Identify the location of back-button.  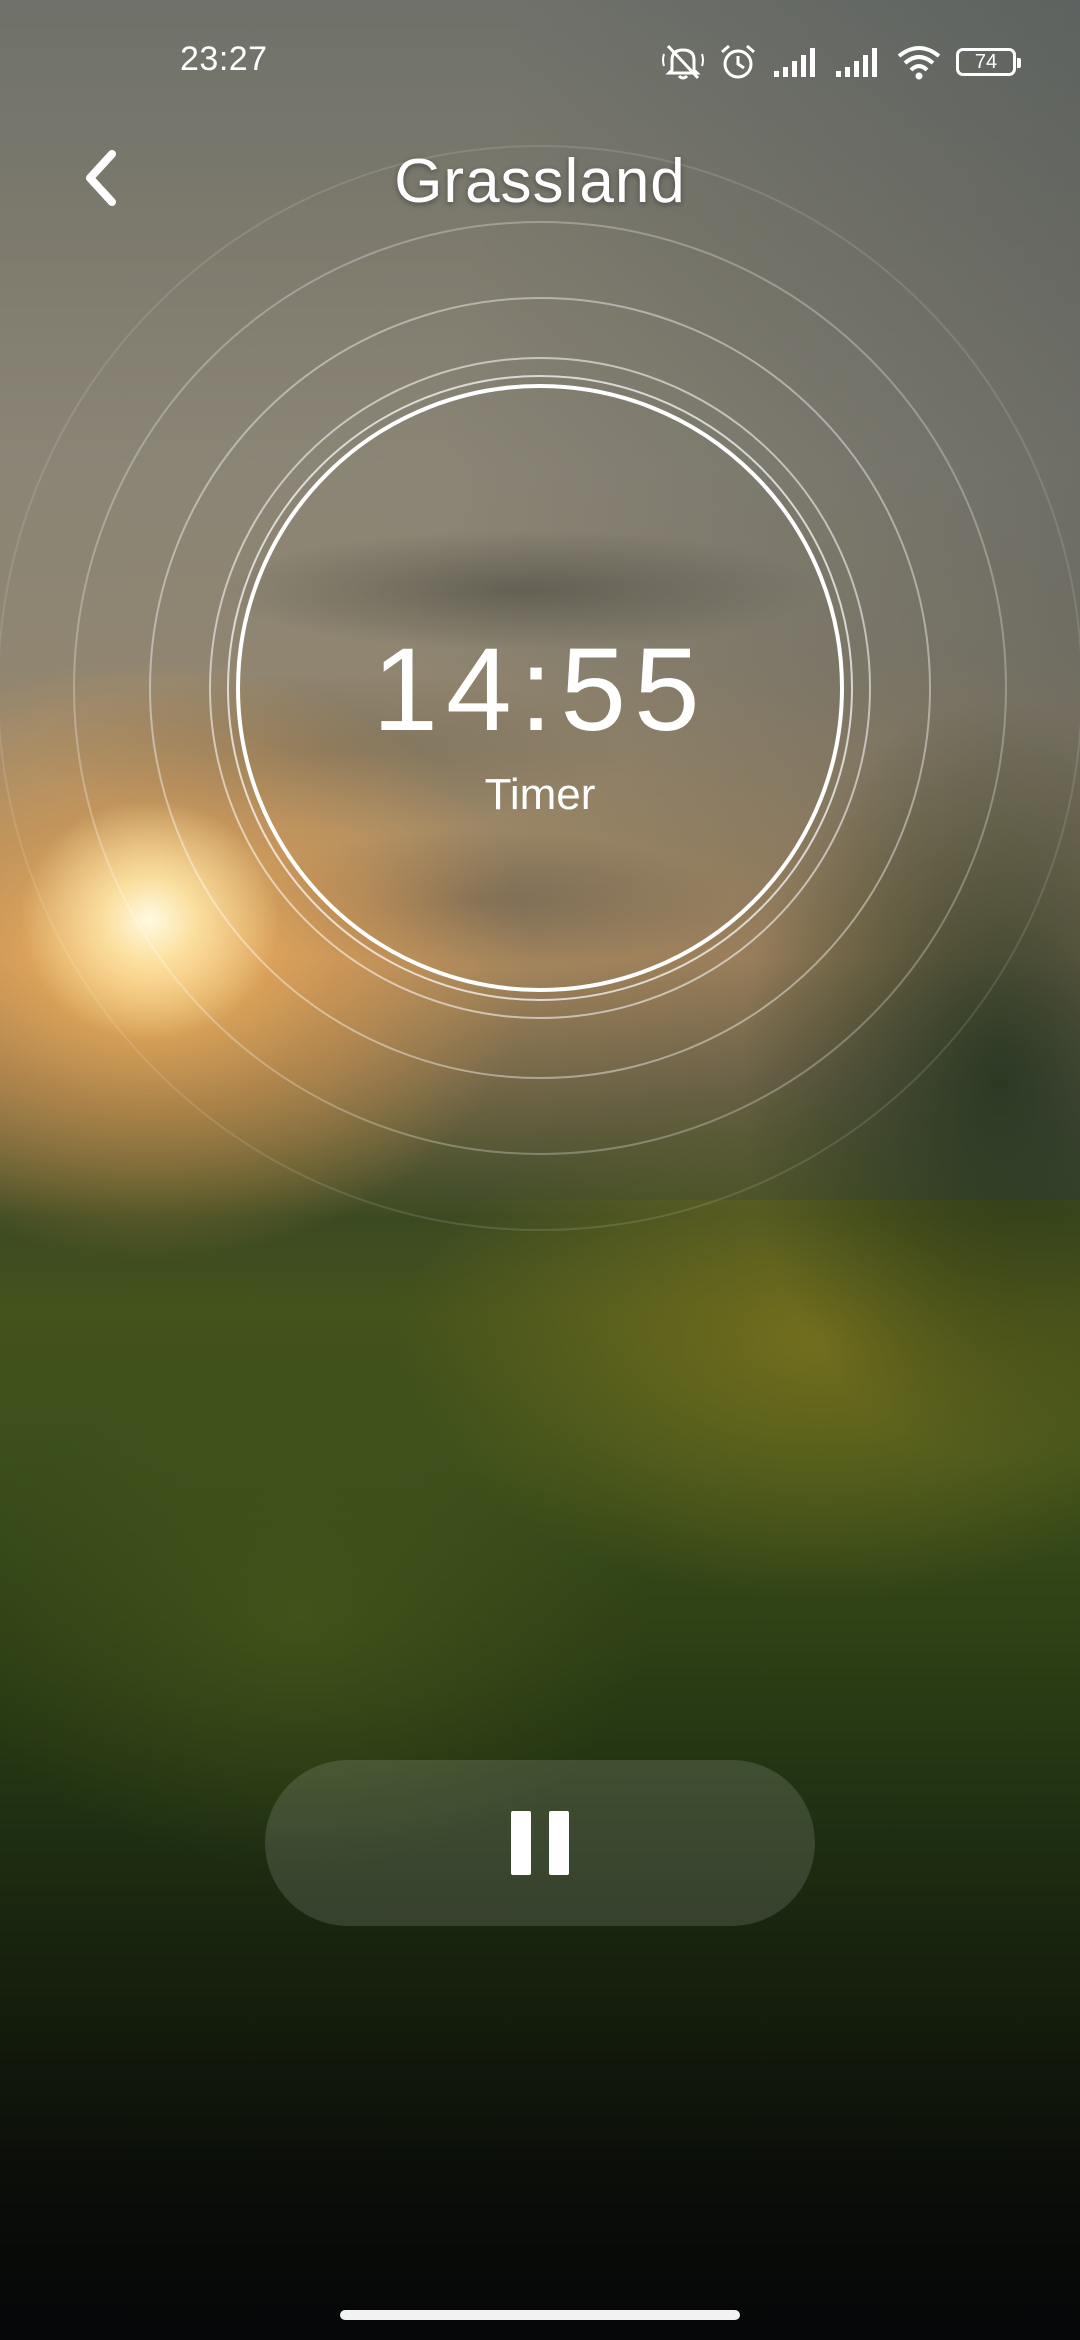
(100, 180).